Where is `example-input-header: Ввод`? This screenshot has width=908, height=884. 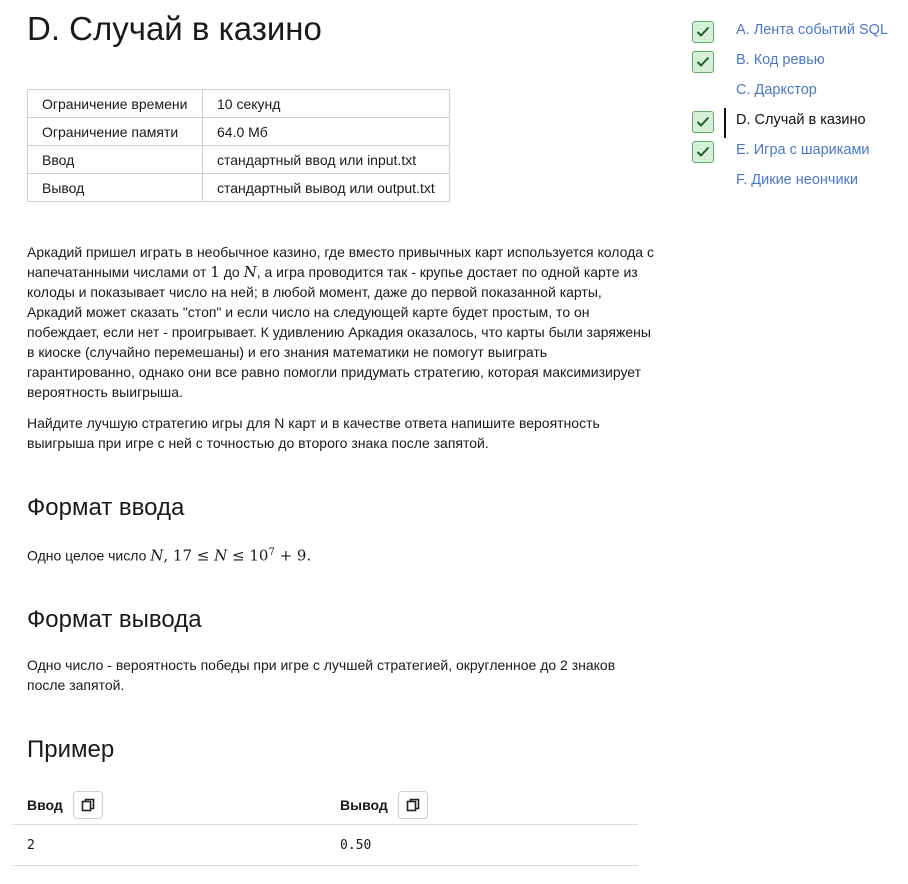 example-input-header: Ввод is located at coordinates (65, 805).